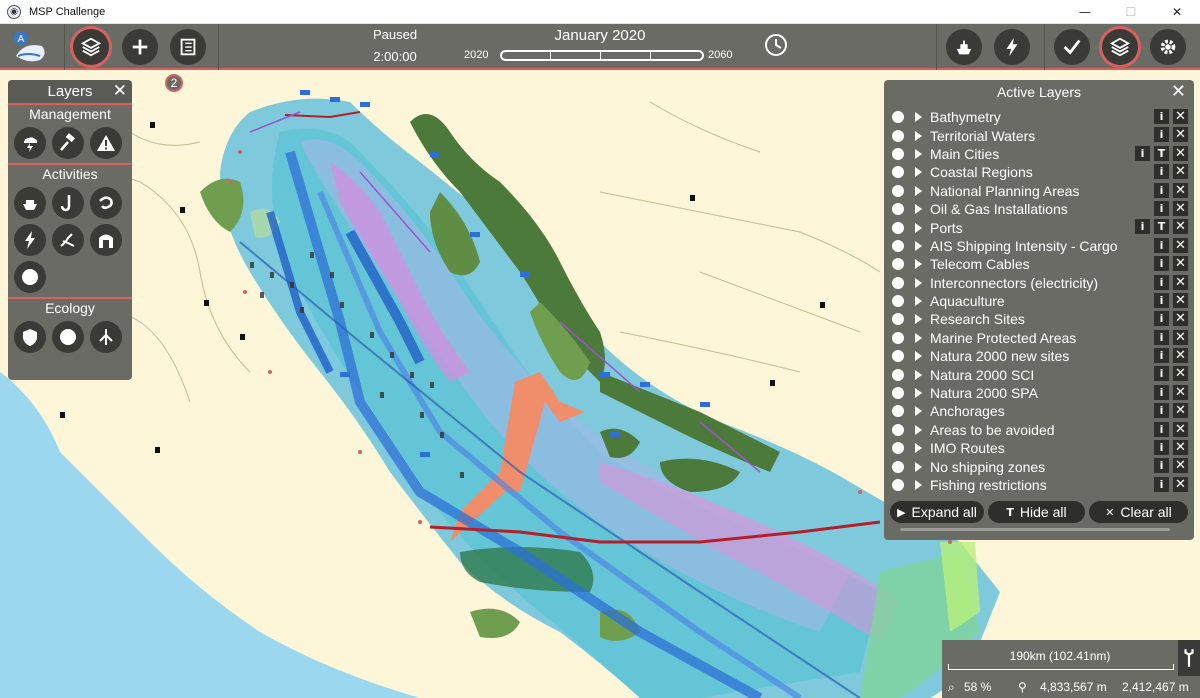  Describe the element at coordinates (30, 203) in the screenshot. I see `ship-icon` at that location.